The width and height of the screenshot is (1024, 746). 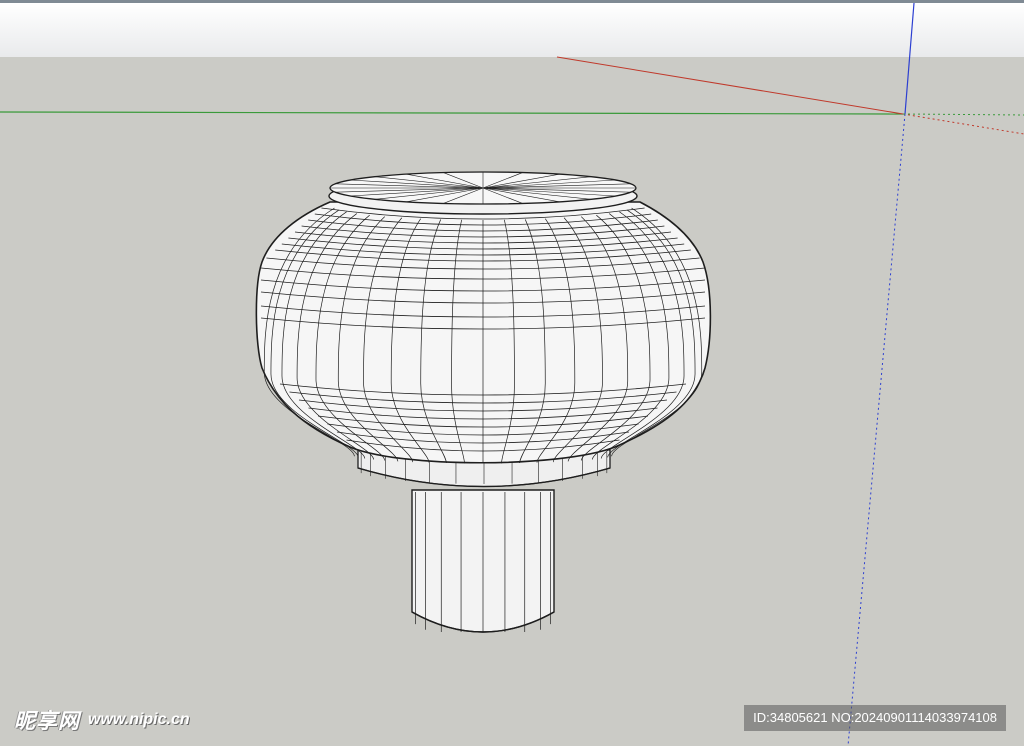 I want to click on watermark-logo: 昵享网, so click(x=47, y=721).